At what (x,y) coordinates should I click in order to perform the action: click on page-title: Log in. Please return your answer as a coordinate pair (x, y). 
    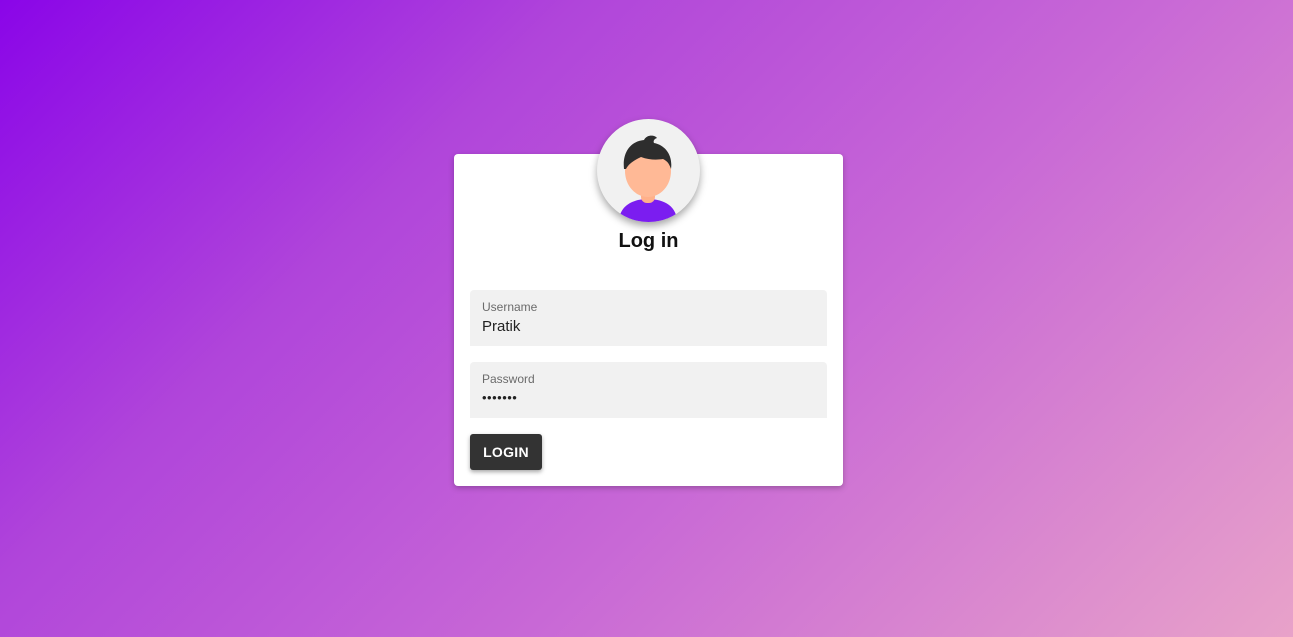
    Looking at the image, I should click on (648, 241).